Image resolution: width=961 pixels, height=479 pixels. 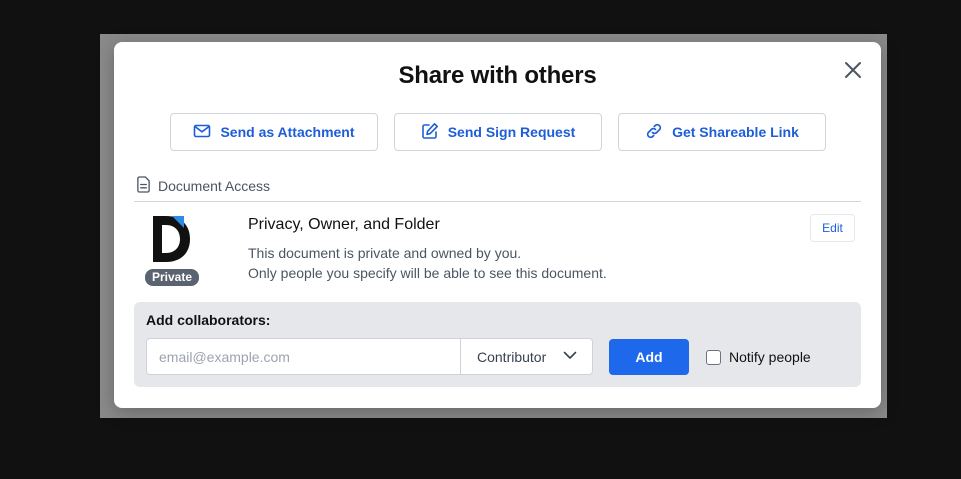 What do you see at coordinates (770, 357) in the screenshot?
I see `notify-people-label: Notify people` at bounding box center [770, 357].